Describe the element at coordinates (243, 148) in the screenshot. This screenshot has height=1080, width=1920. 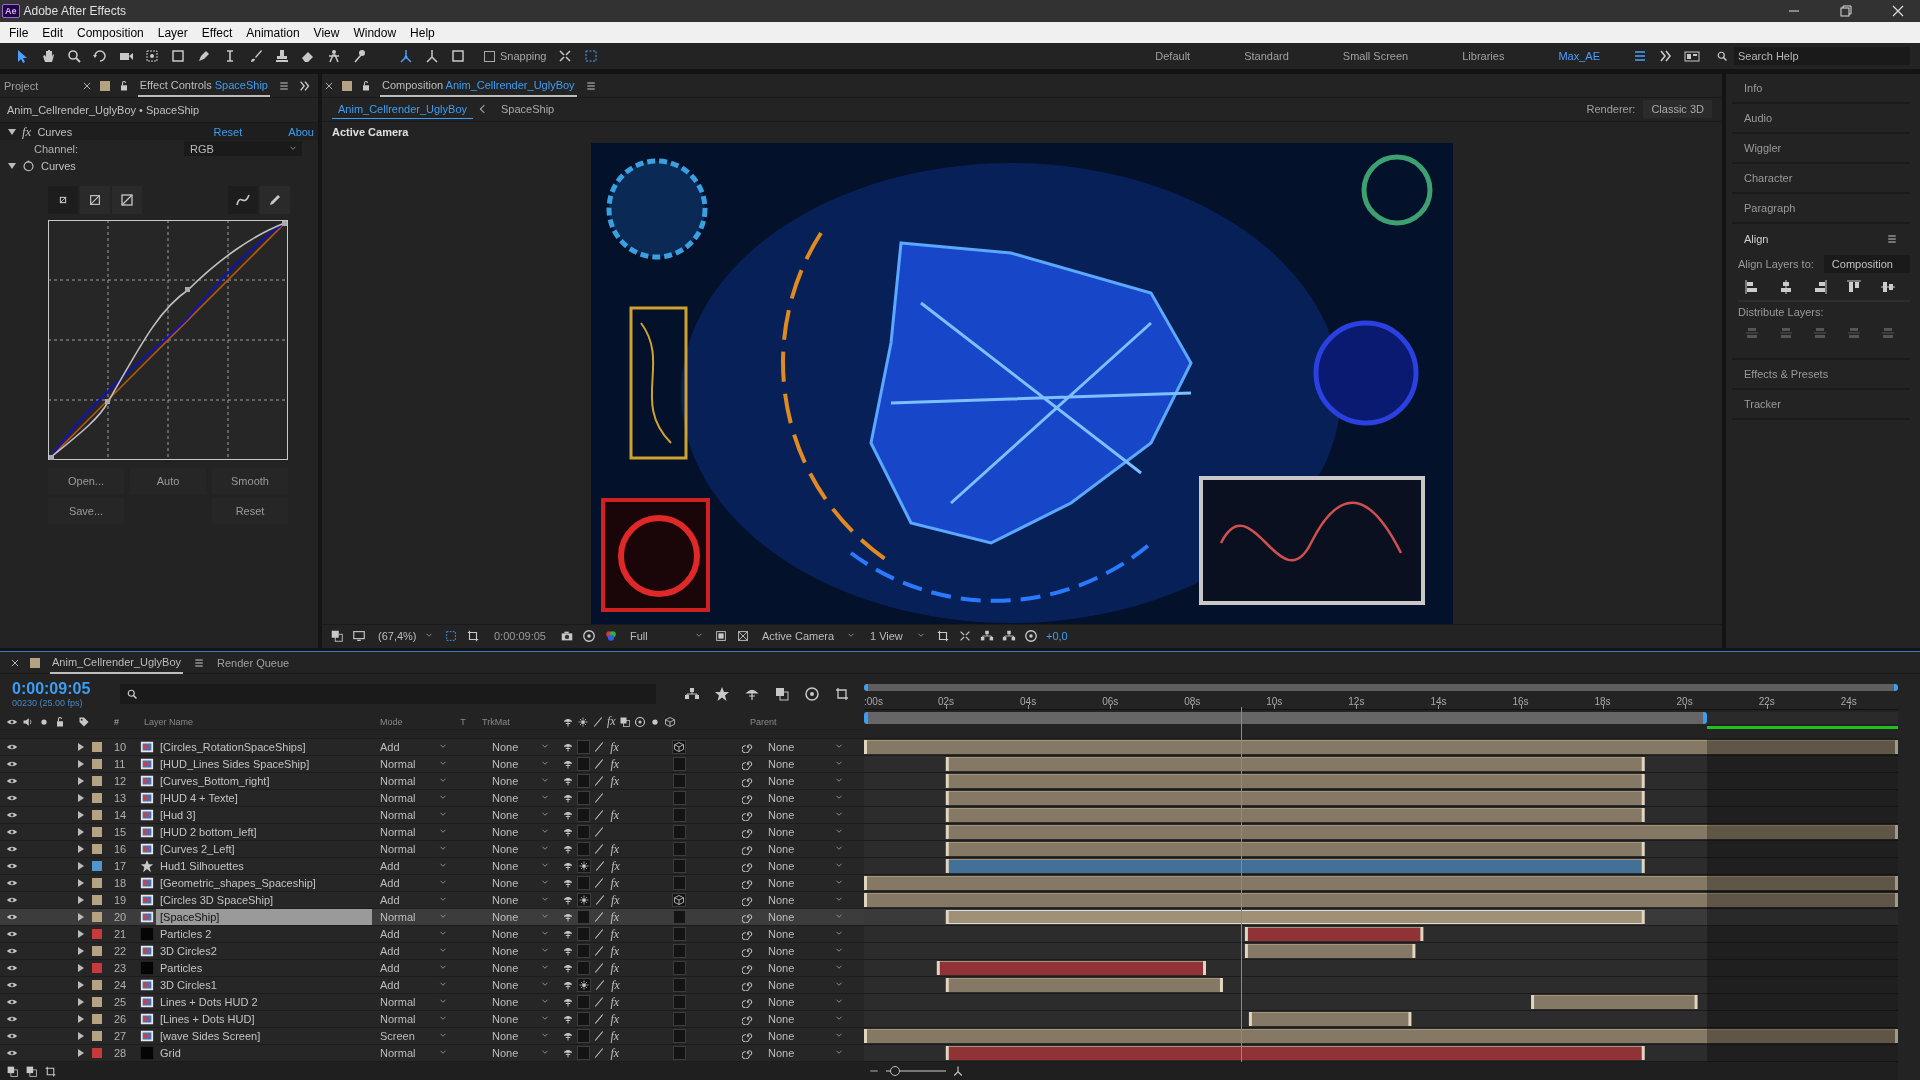
I see `channel-dropdown: RGB` at that location.